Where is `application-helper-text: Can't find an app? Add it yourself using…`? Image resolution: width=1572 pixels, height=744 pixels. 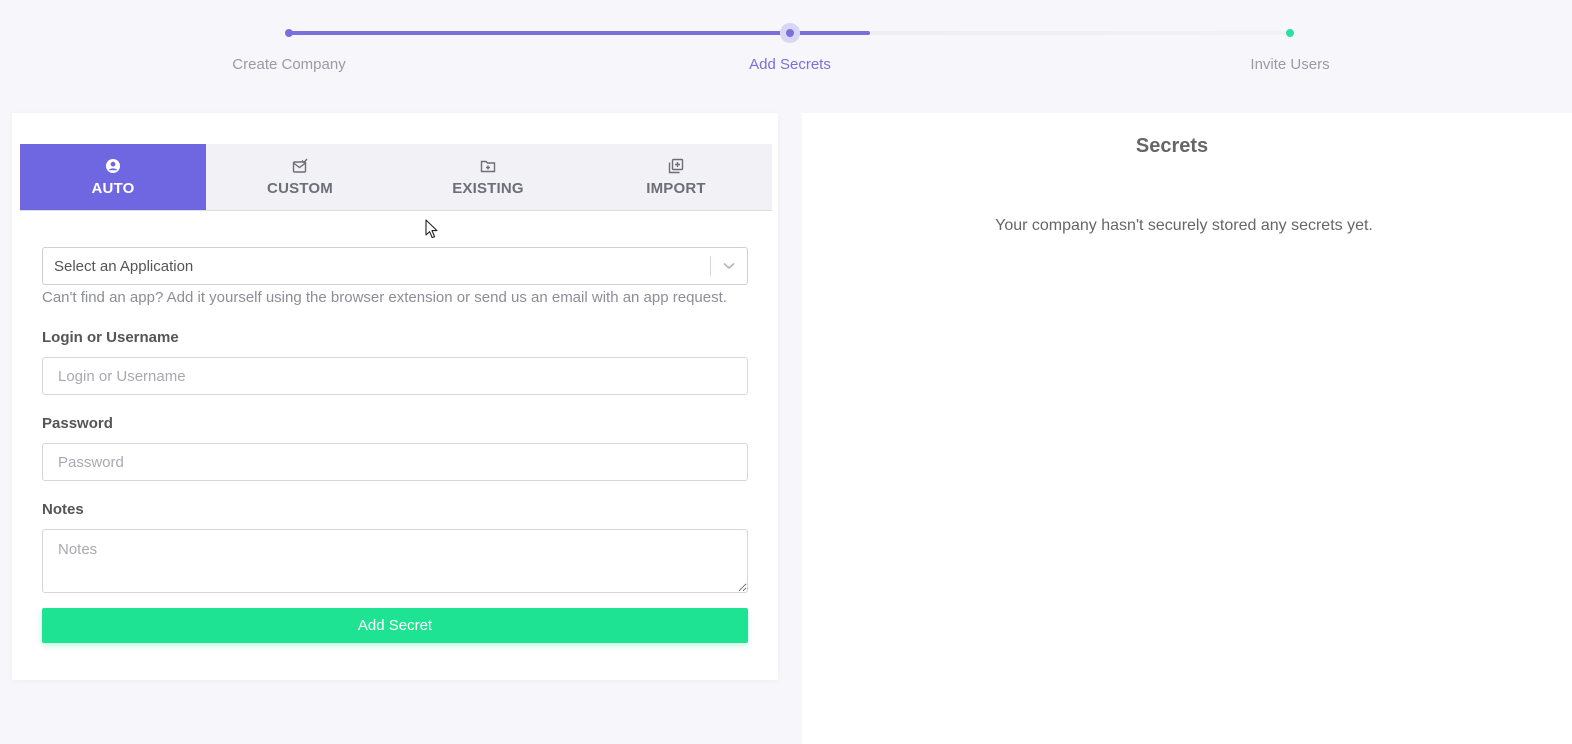
application-helper-text: Can't find an app? Add it yourself using… is located at coordinates (384, 297).